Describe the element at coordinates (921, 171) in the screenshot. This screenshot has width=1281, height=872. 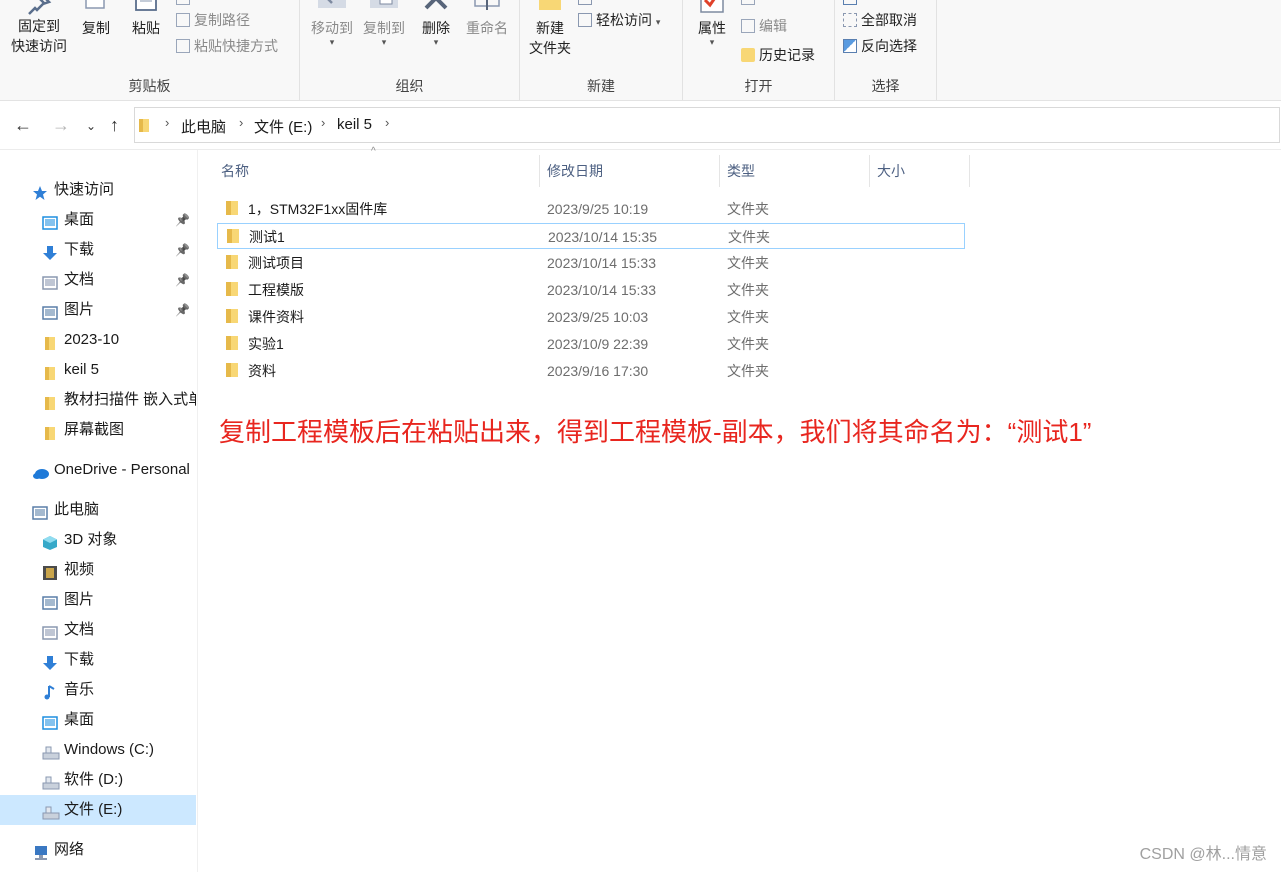
I see `column-size: 大小` at that location.